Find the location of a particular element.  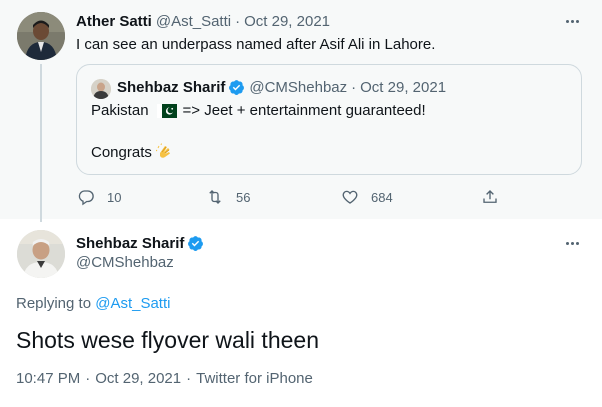

share-action is located at coordinates (496, 197).